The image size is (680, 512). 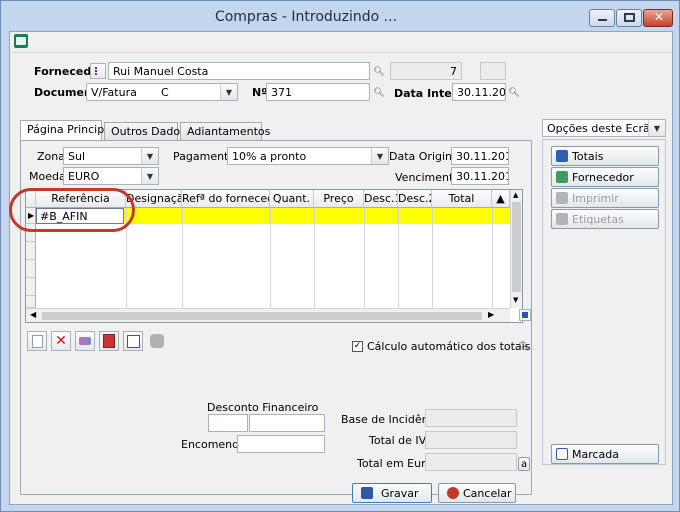 I want to click on scroll-down-icon: ▼, so click(x=515, y=300).